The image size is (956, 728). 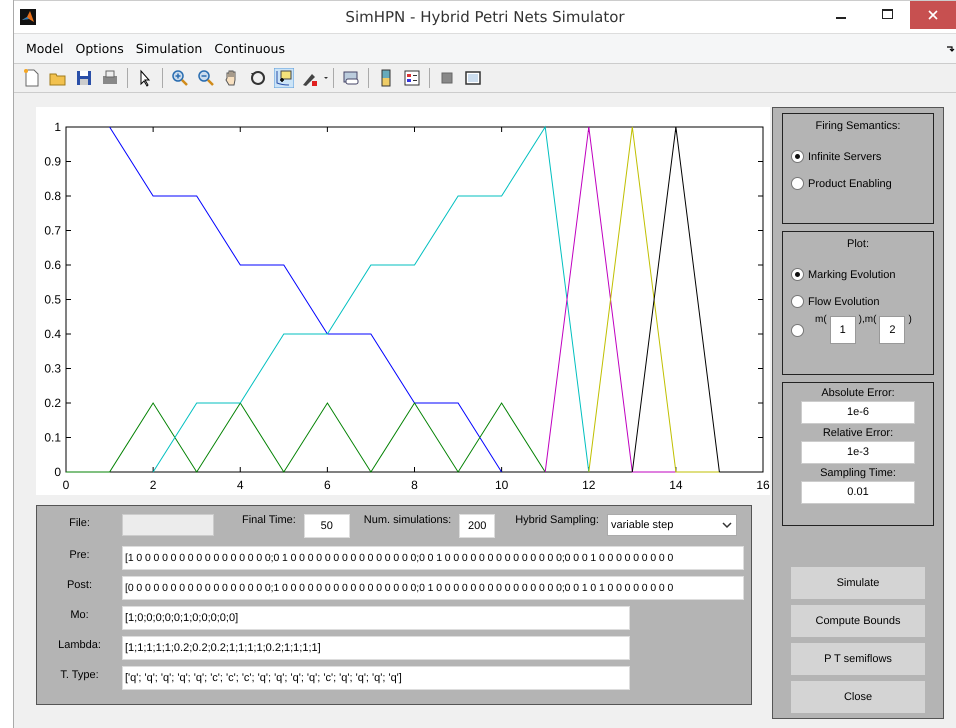 What do you see at coordinates (867, 320) in the screenshot?
I see `pair-label: ),m(` at bounding box center [867, 320].